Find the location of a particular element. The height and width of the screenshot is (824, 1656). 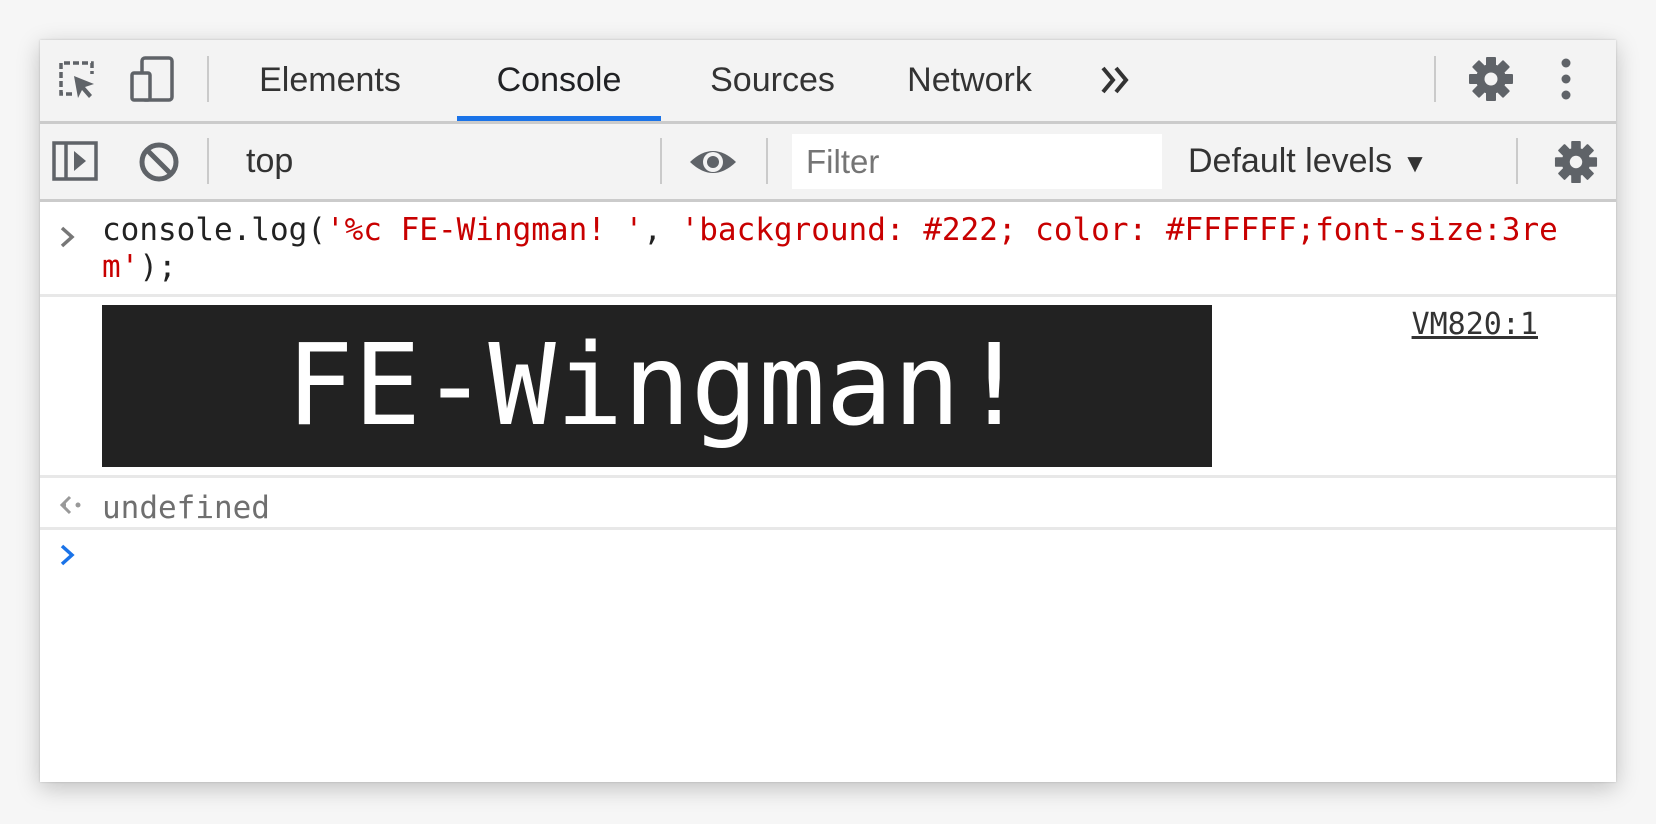

code-call: console.log( is located at coordinates (214, 230).